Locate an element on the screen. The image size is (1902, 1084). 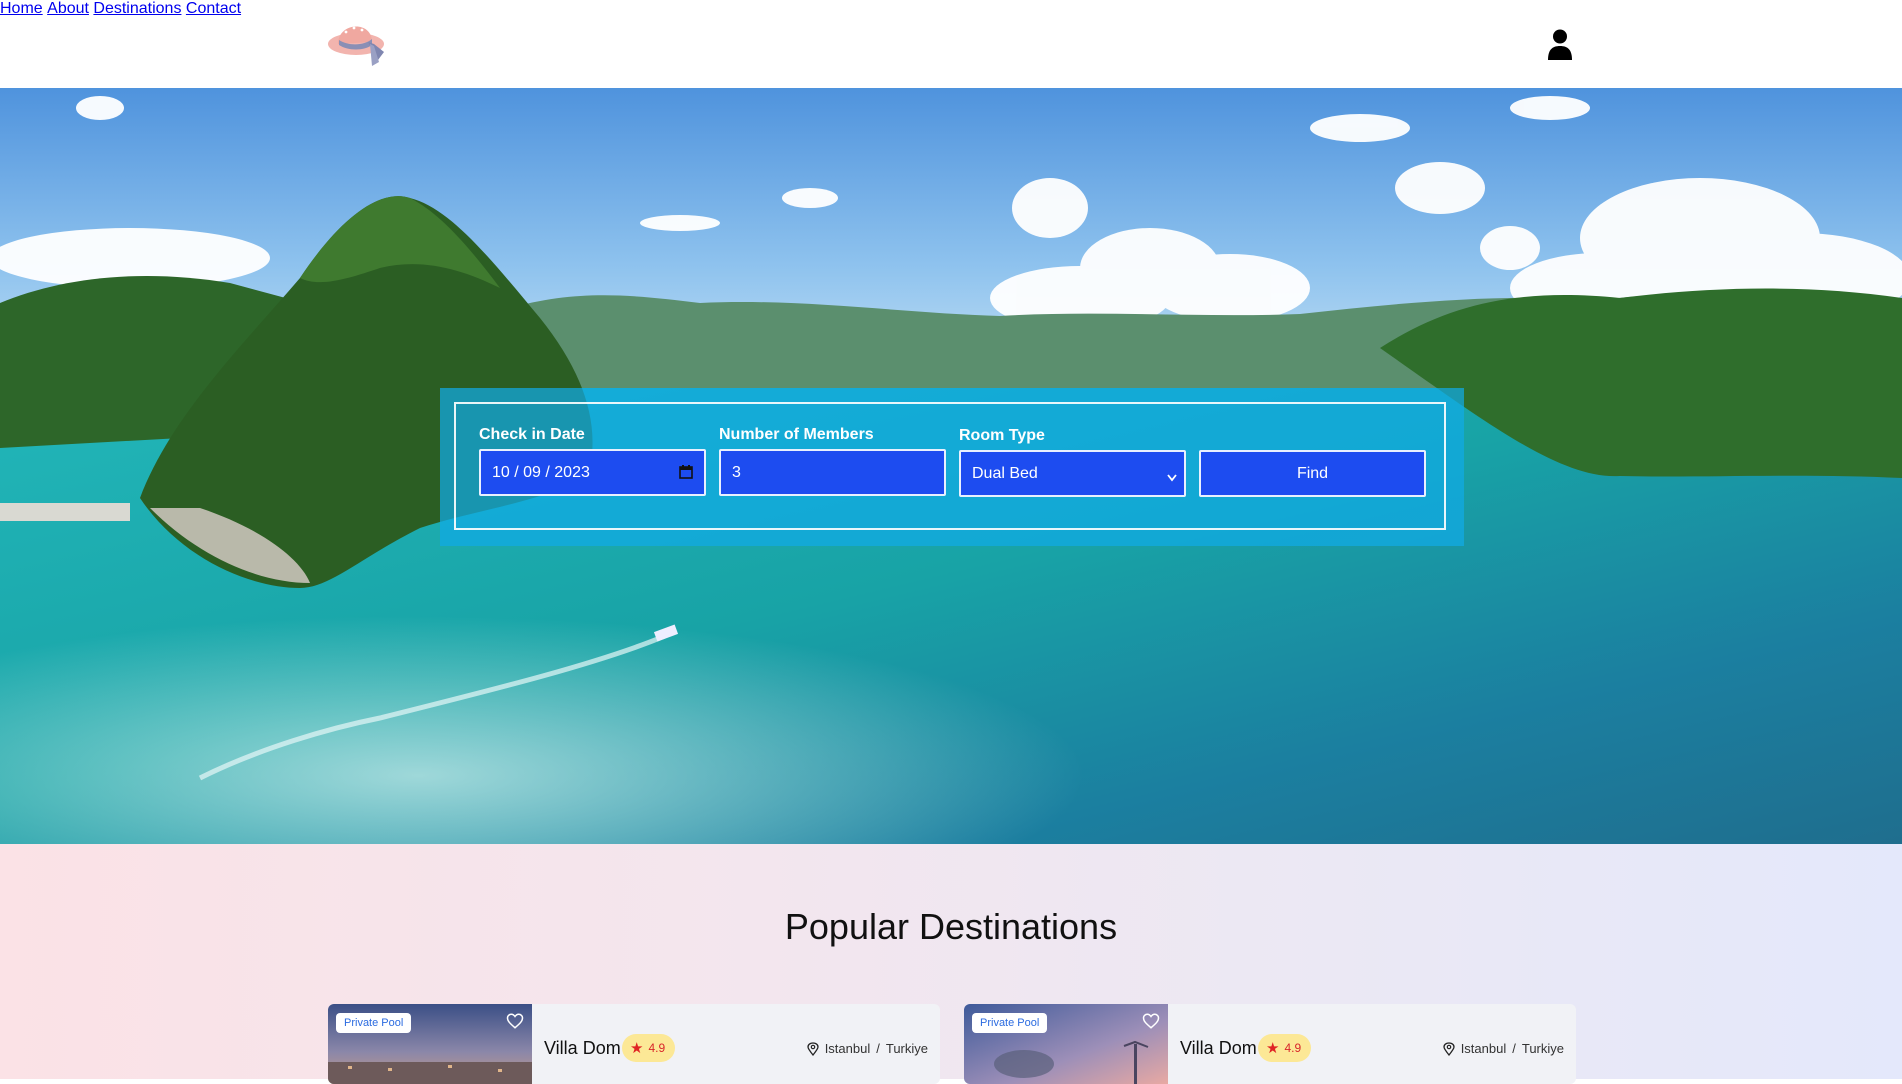
checkin-date-input: 10 / 09 / 2023 is located at coordinates (592, 472).